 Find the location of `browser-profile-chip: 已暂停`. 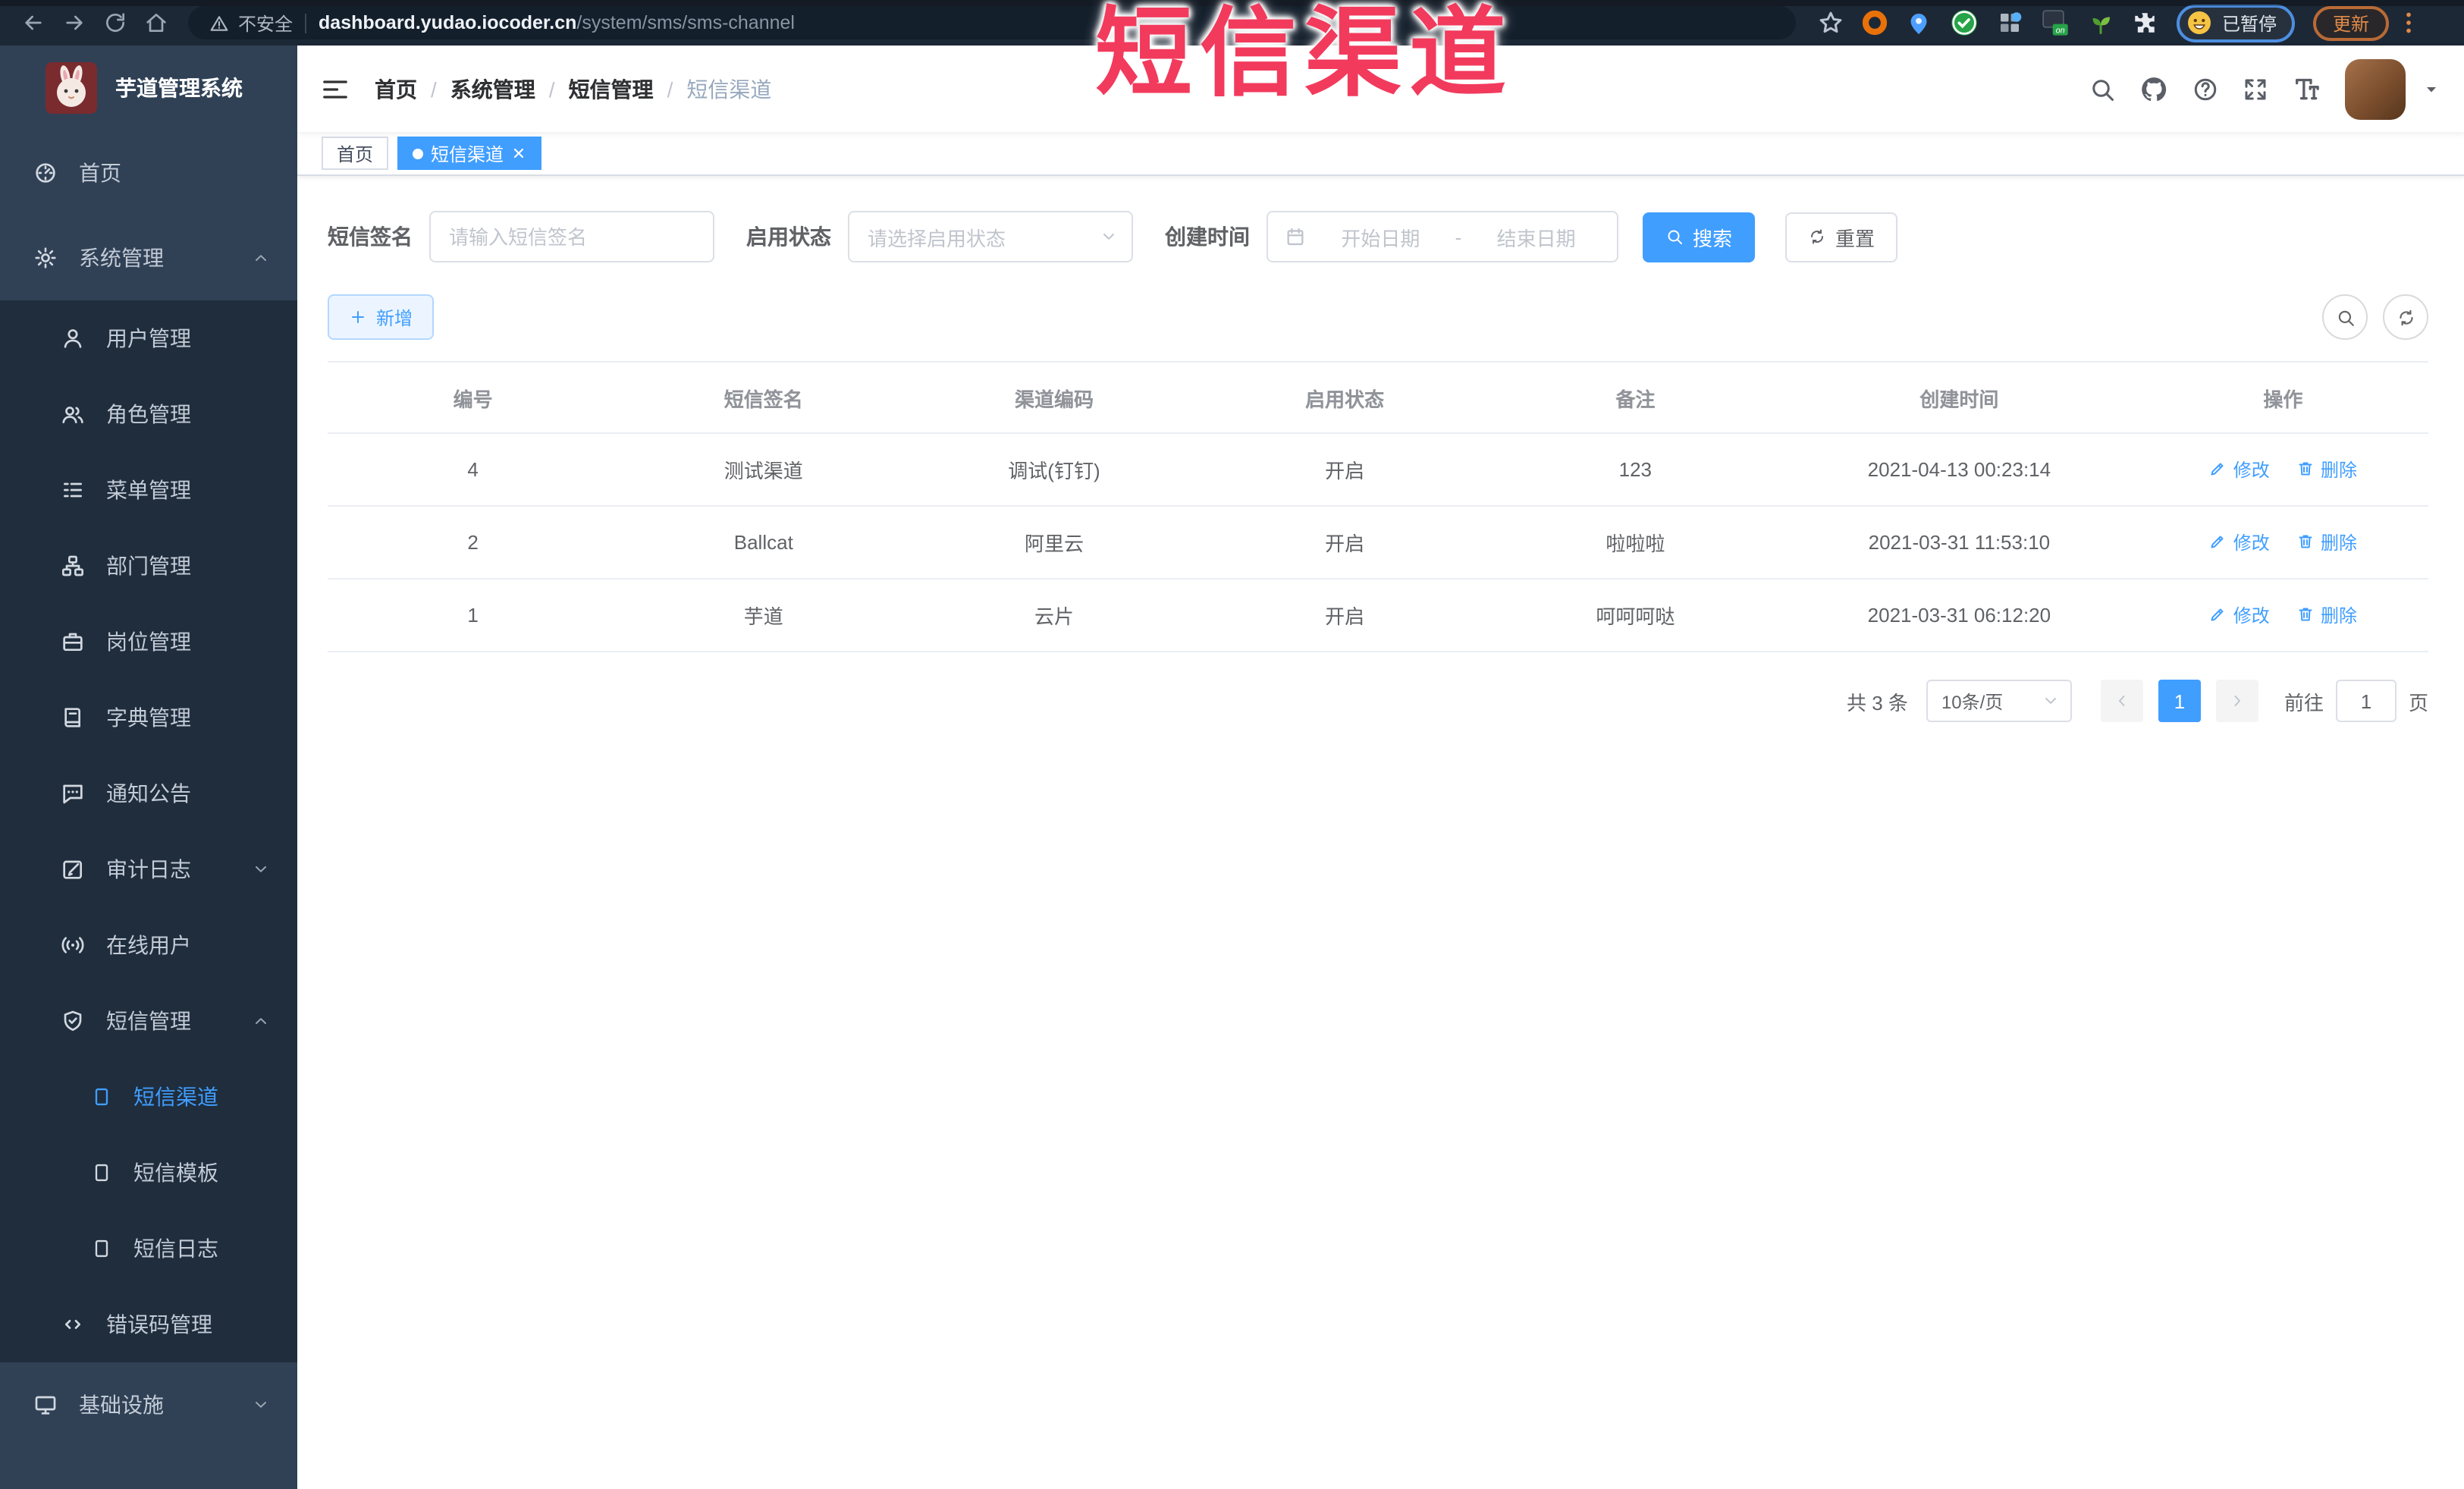

browser-profile-chip: 已暂停 is located at coordinates (2236, 23).